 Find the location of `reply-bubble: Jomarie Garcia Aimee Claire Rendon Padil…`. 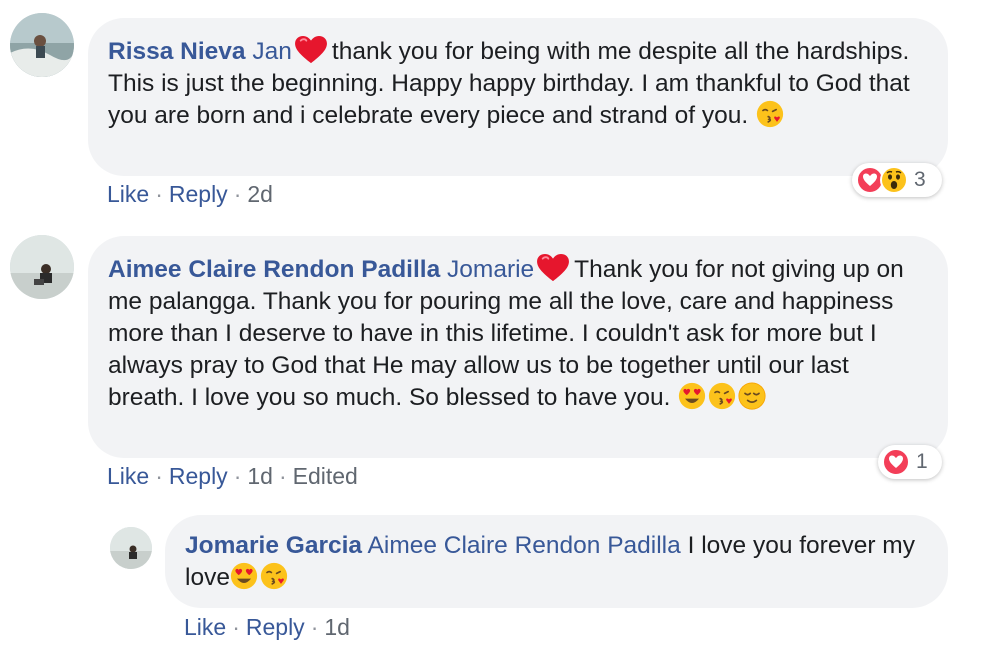

reply-bubble: Jomarie Garcia Aimee Claire Rendon Padil… is located at coordinates (556, 561).